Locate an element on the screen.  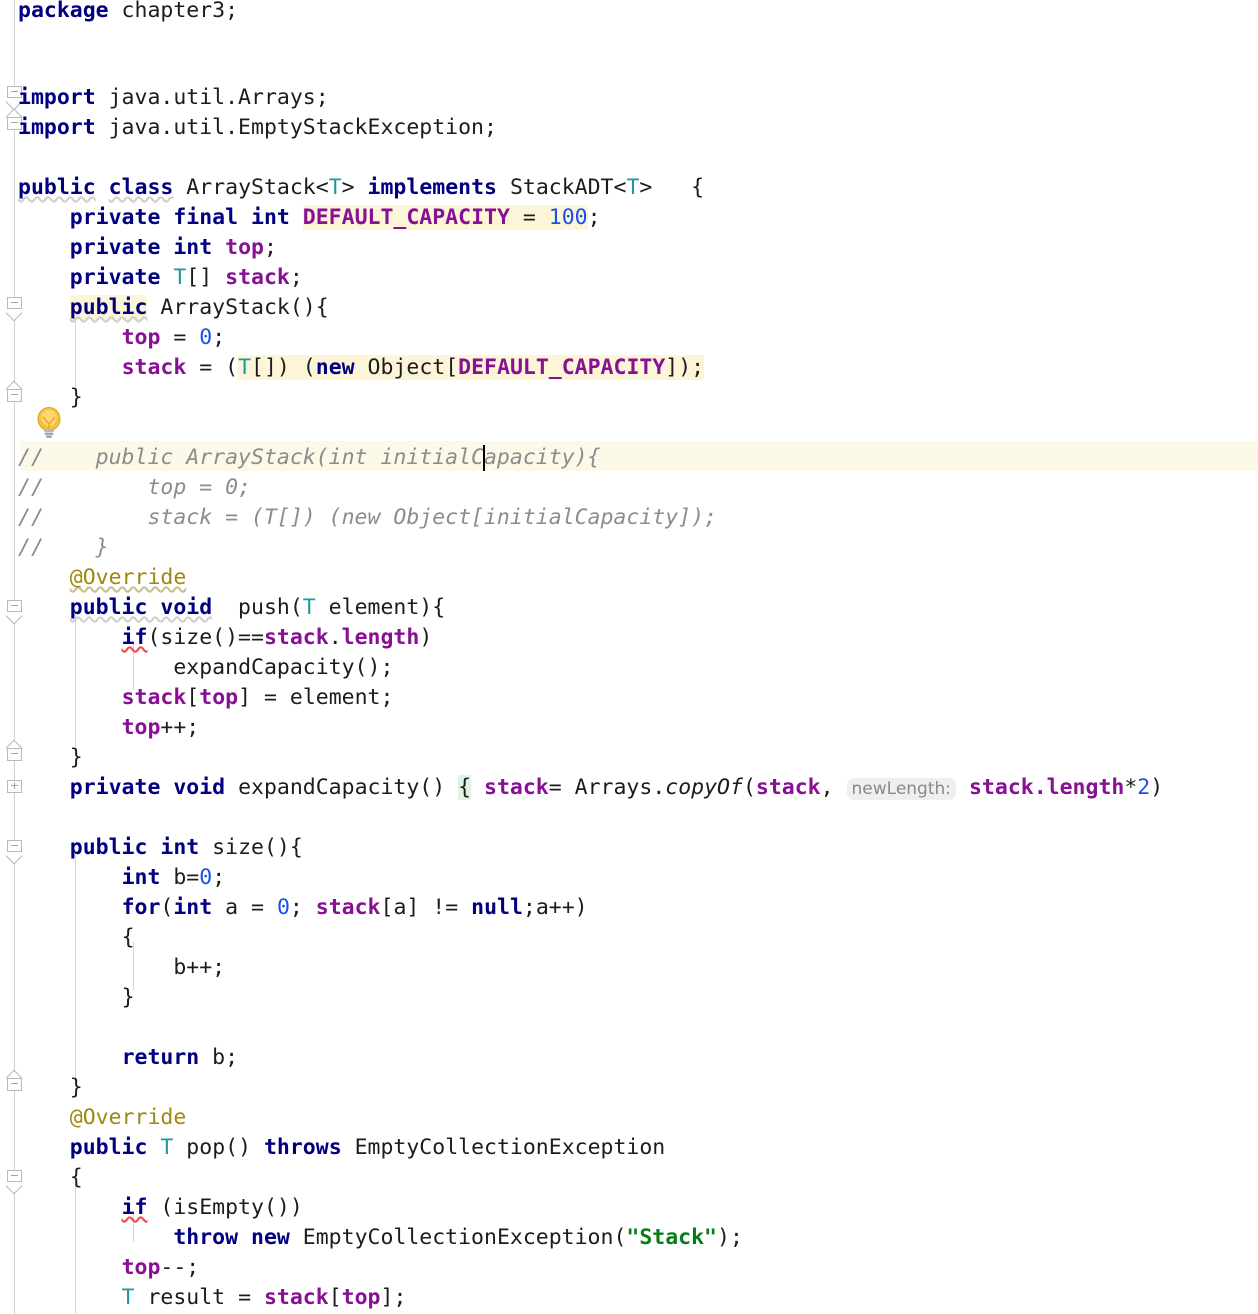
token-text: ) is located at coordinates (426, 637).